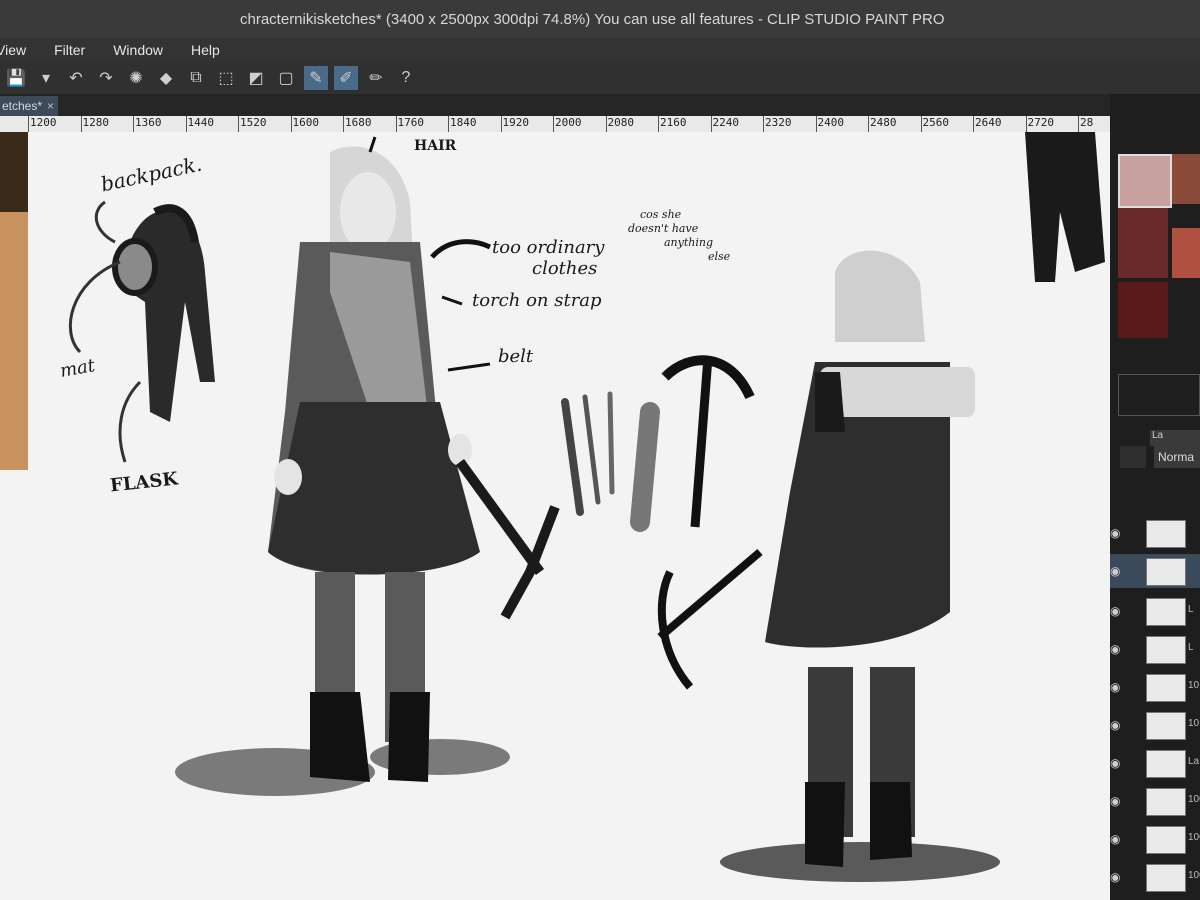 The width and height of the screenshot is (1200, 900). What do you see at coordinates (286, 78) in the screenshot?
I see `crop-icon: ▢` at bounding box center [286, 78].